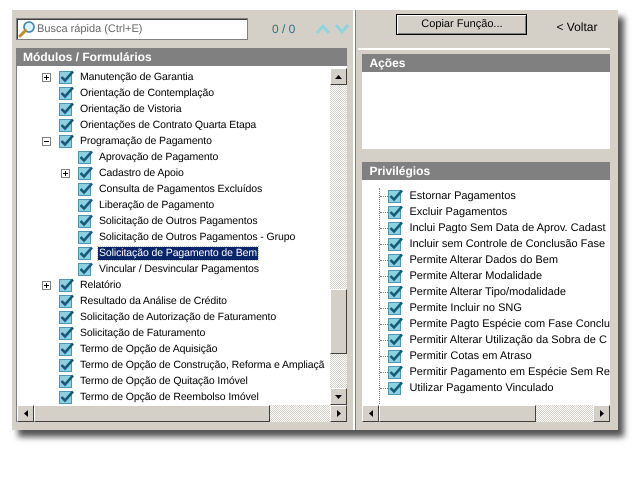  Describe the element at coordinates (181, 189) in the screenshot. I see `tree-item: Consulta de Pagamentos Excluídos` at that location.